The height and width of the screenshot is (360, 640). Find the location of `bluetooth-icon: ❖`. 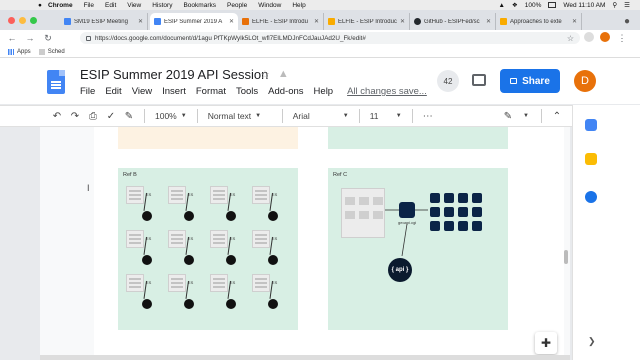

bluetooth-icon: ❖ is located at coordinates (515, 5).